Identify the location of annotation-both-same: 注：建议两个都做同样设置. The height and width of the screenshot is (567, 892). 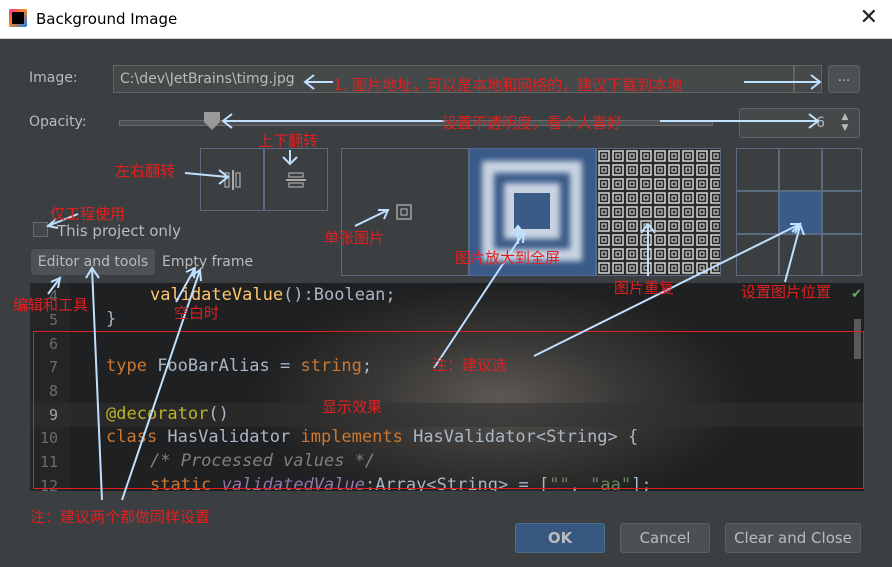
(120, 517).